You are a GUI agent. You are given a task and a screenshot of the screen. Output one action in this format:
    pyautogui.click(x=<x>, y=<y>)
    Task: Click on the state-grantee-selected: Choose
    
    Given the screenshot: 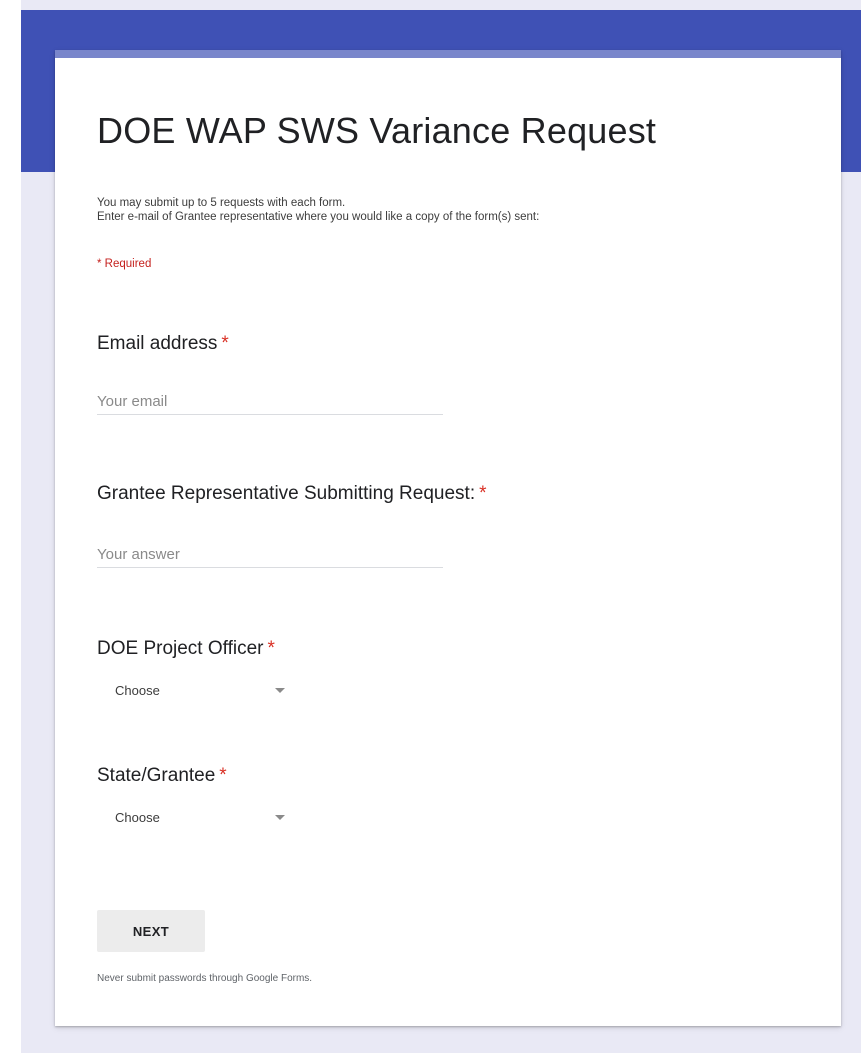 What is the action you would take?
    pyautogui.click(x=137, y=817)
    